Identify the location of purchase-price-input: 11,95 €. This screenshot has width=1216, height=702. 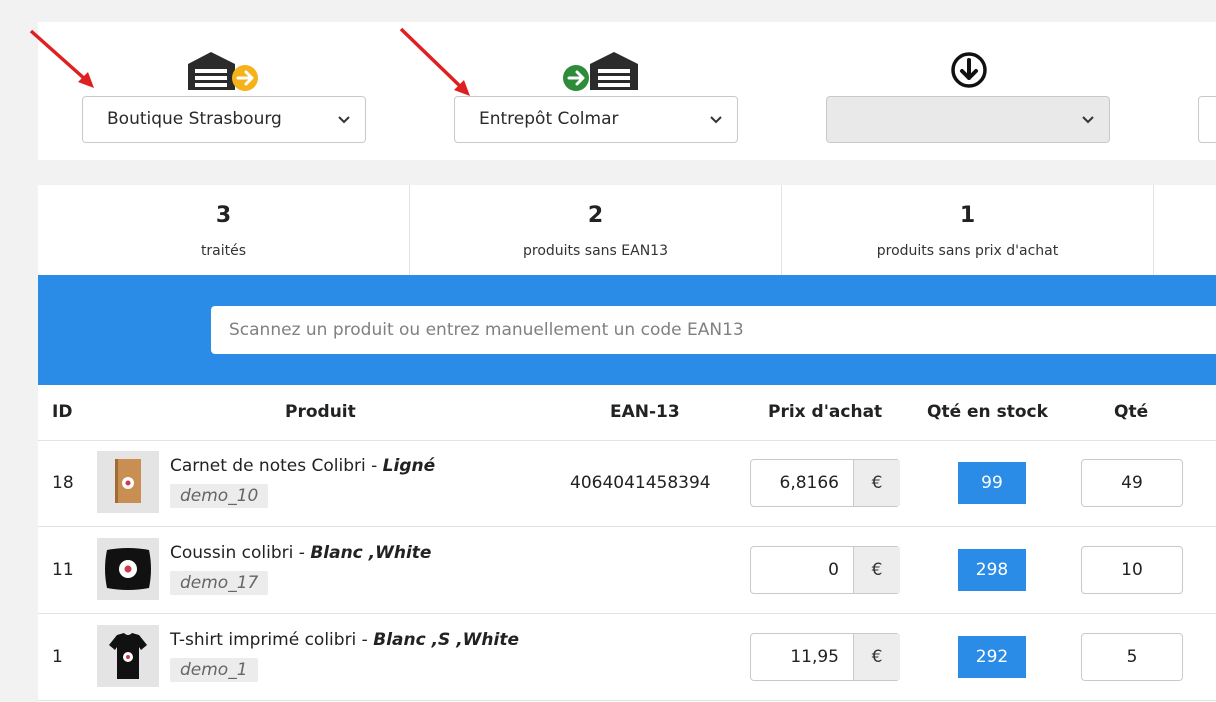
(825, 657).